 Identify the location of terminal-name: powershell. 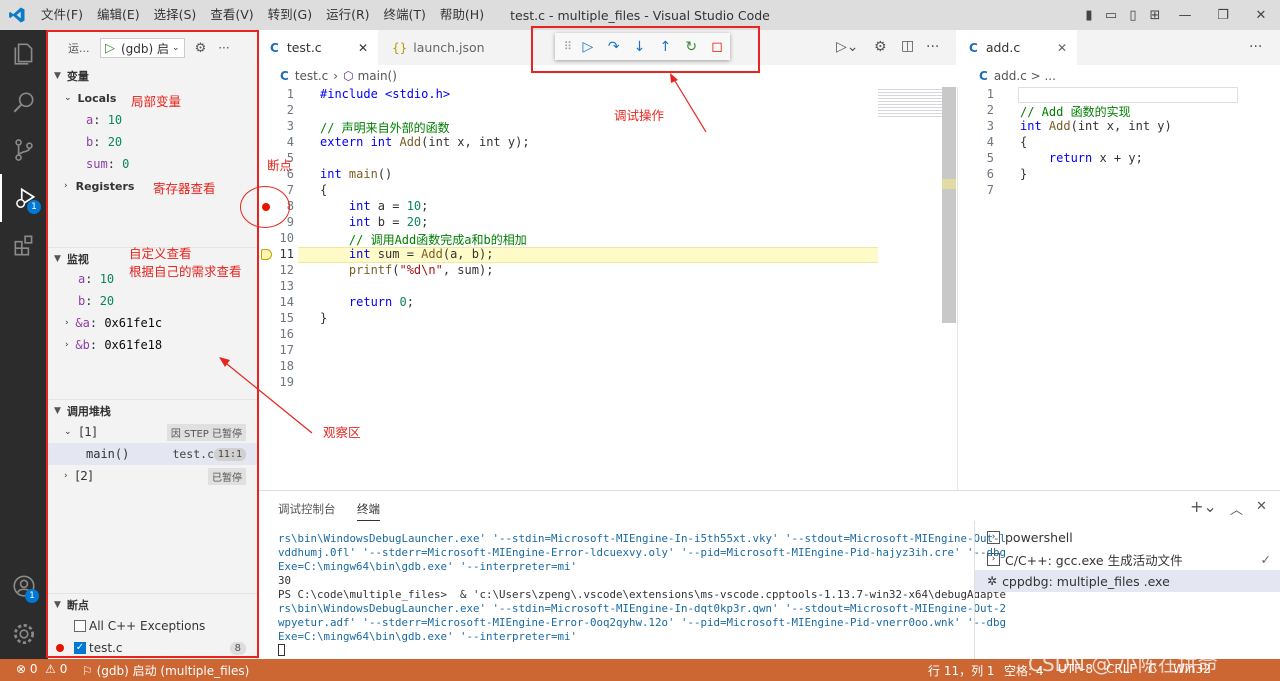
(1039, 537).